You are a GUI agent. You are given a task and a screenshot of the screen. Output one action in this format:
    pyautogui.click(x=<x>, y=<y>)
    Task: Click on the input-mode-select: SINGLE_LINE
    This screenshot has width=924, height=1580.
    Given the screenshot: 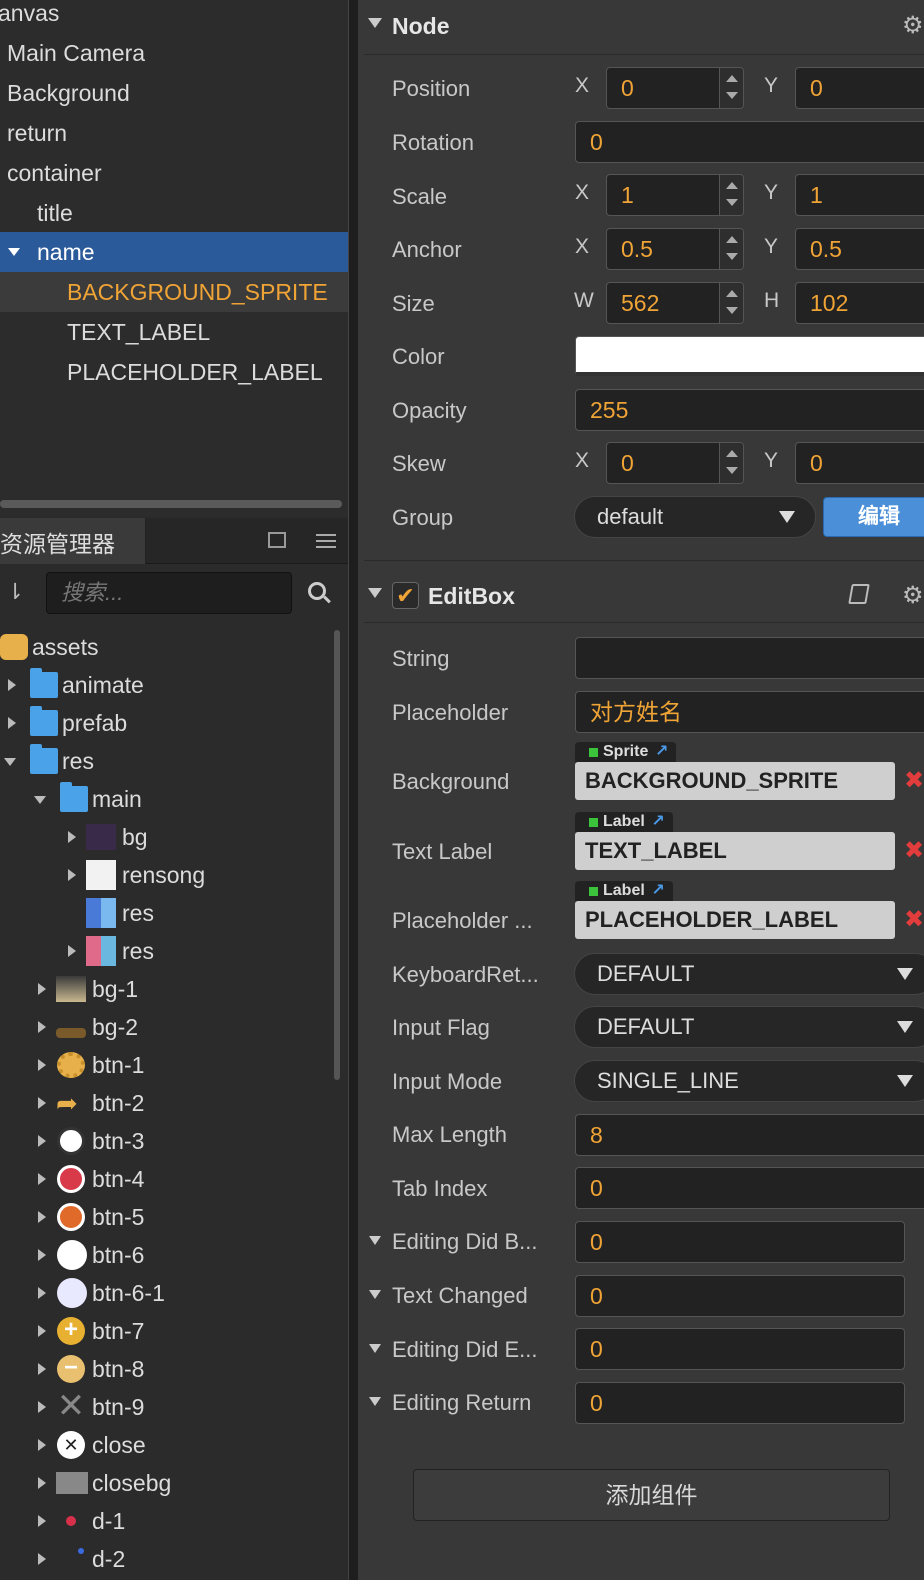 What is the action you would take?
    pyautogui.click(x=749, y=1081)
    